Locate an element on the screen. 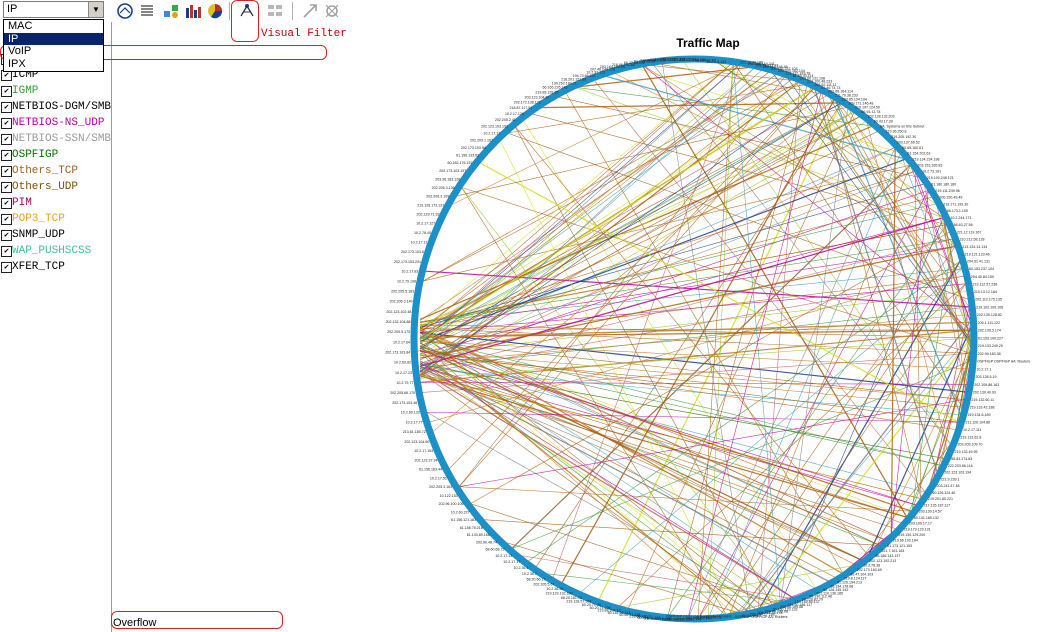 The height and width of the screenshot is (632, 1041). node-label: 202.173.103.84 is located at coordinates (397, 352).